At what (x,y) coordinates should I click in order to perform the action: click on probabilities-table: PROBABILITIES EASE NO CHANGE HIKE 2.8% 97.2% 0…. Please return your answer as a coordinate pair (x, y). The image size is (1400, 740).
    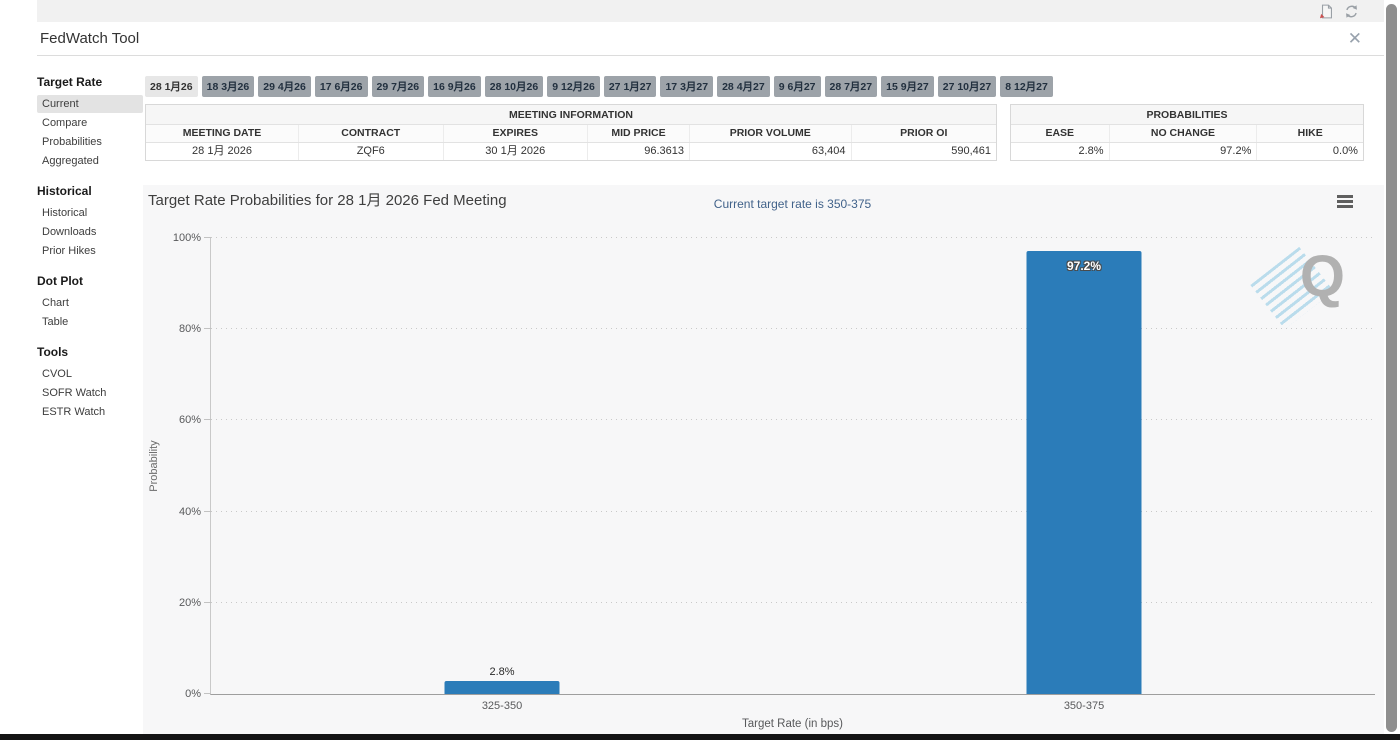
    Looking at the image, I should click on (1187, 132).